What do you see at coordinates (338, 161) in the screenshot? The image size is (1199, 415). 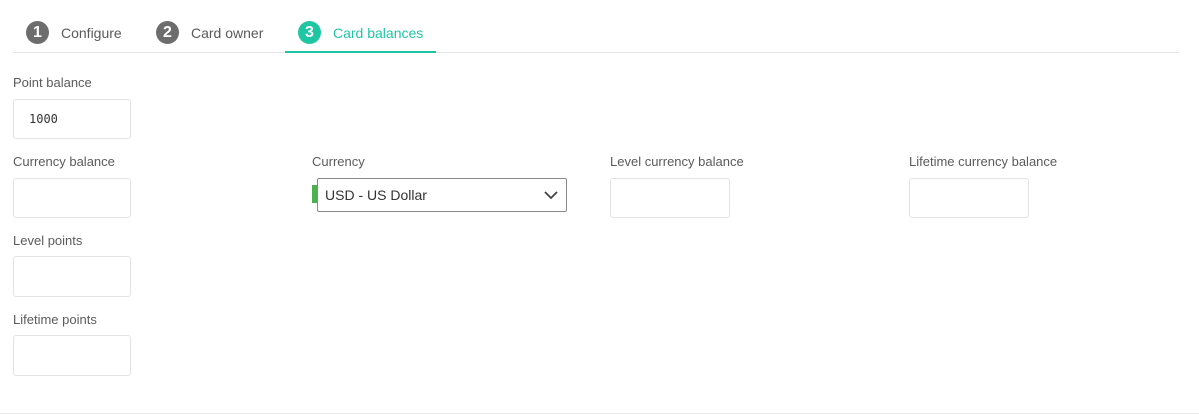 I see `currency-label: Currency` at bounding box center [338, 161].